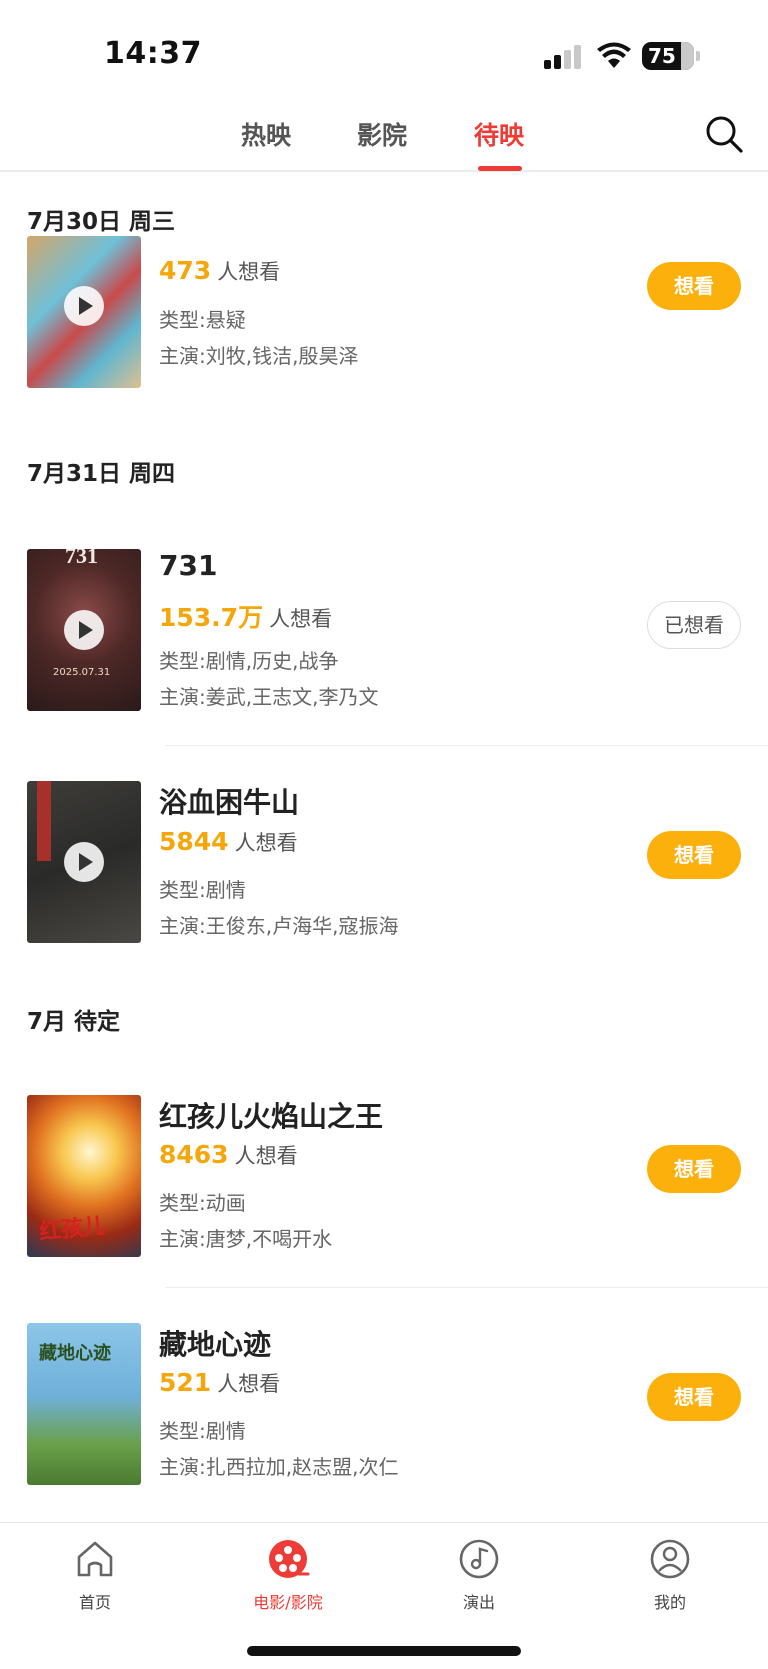 The width and height of the screenshot is (768, 1669). I want to click on want-number: 473, so click(185, 270).